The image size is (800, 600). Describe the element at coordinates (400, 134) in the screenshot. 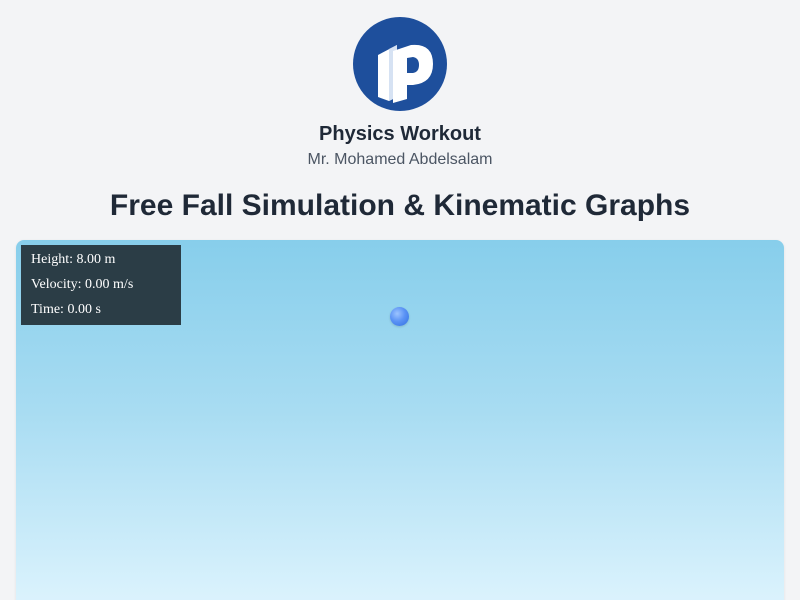

I see `brand-title: Physics Workout` at that location.